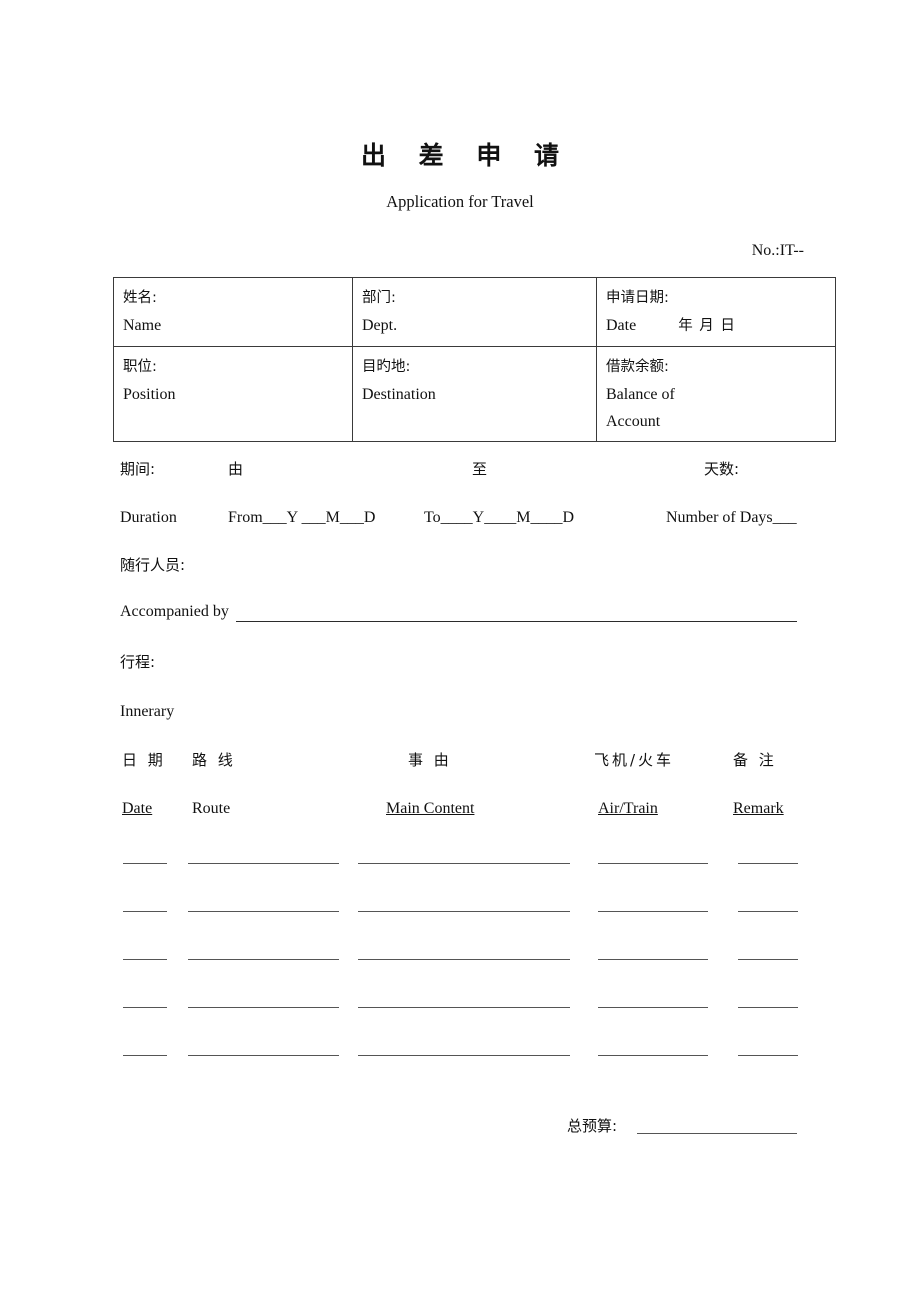  I want to click on cell-destination-label-cn: 目旳地:, so click(386, 367).